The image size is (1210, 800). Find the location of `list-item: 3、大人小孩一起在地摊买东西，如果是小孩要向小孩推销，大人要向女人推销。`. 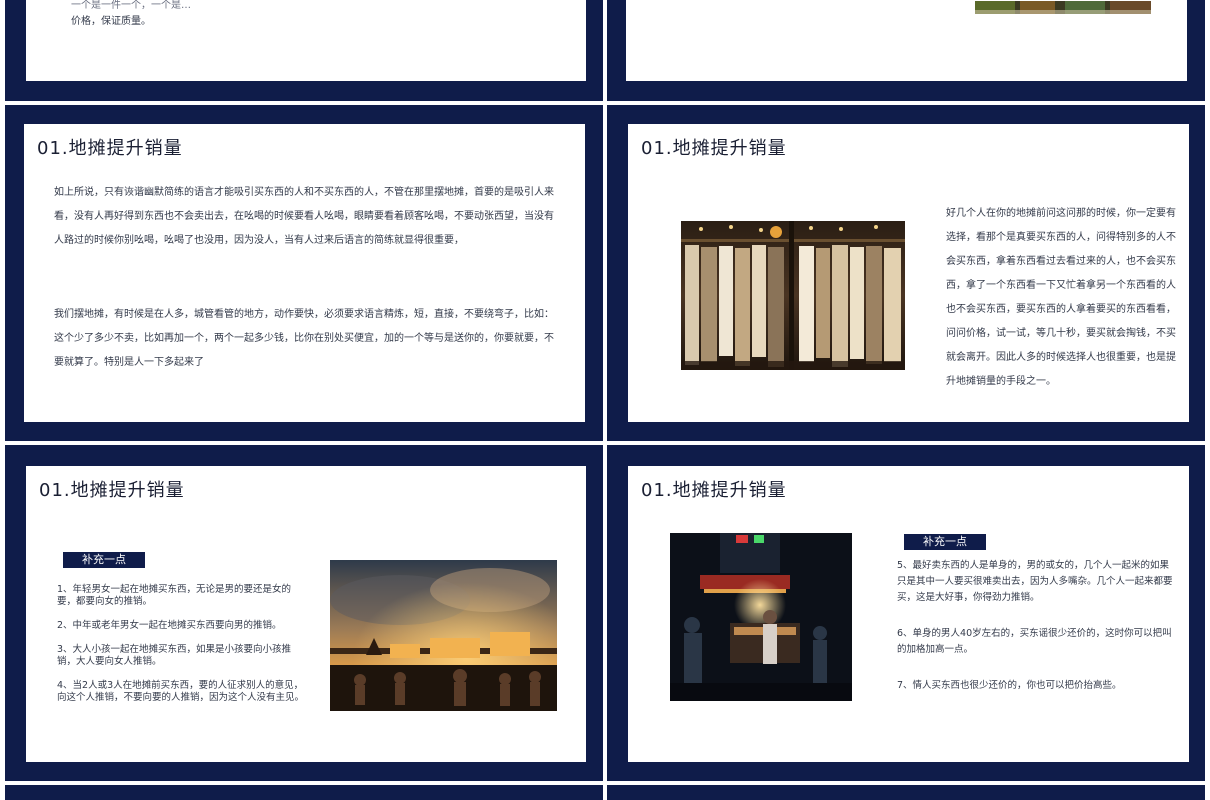

list-item: 3、大人小孩一起在地摊买东西，如果是小孩要向小孩推销，大人要向女人推销。 is located at coordinates (174, 655).